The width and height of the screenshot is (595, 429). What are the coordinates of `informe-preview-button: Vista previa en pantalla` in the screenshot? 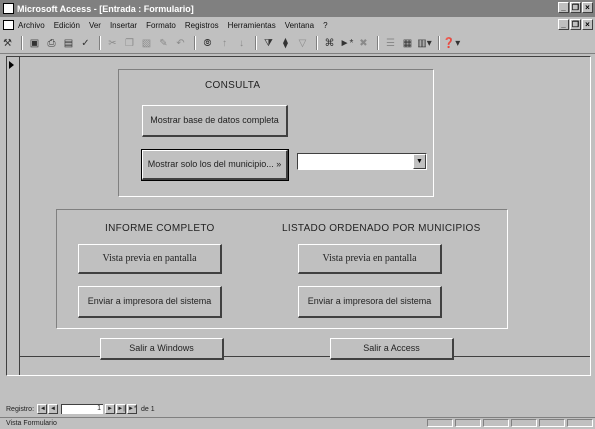 It's located at (150, 259).